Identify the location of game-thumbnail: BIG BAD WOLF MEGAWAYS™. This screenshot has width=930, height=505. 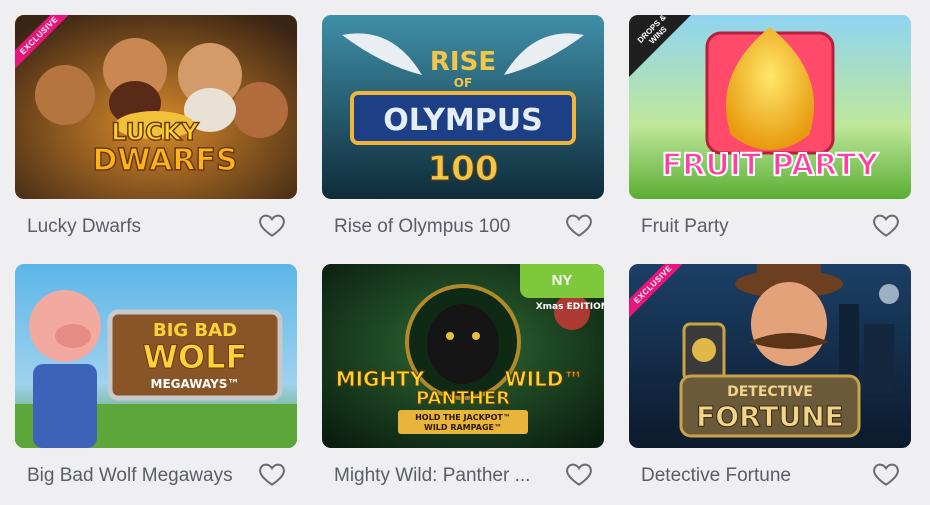
(156, 356).